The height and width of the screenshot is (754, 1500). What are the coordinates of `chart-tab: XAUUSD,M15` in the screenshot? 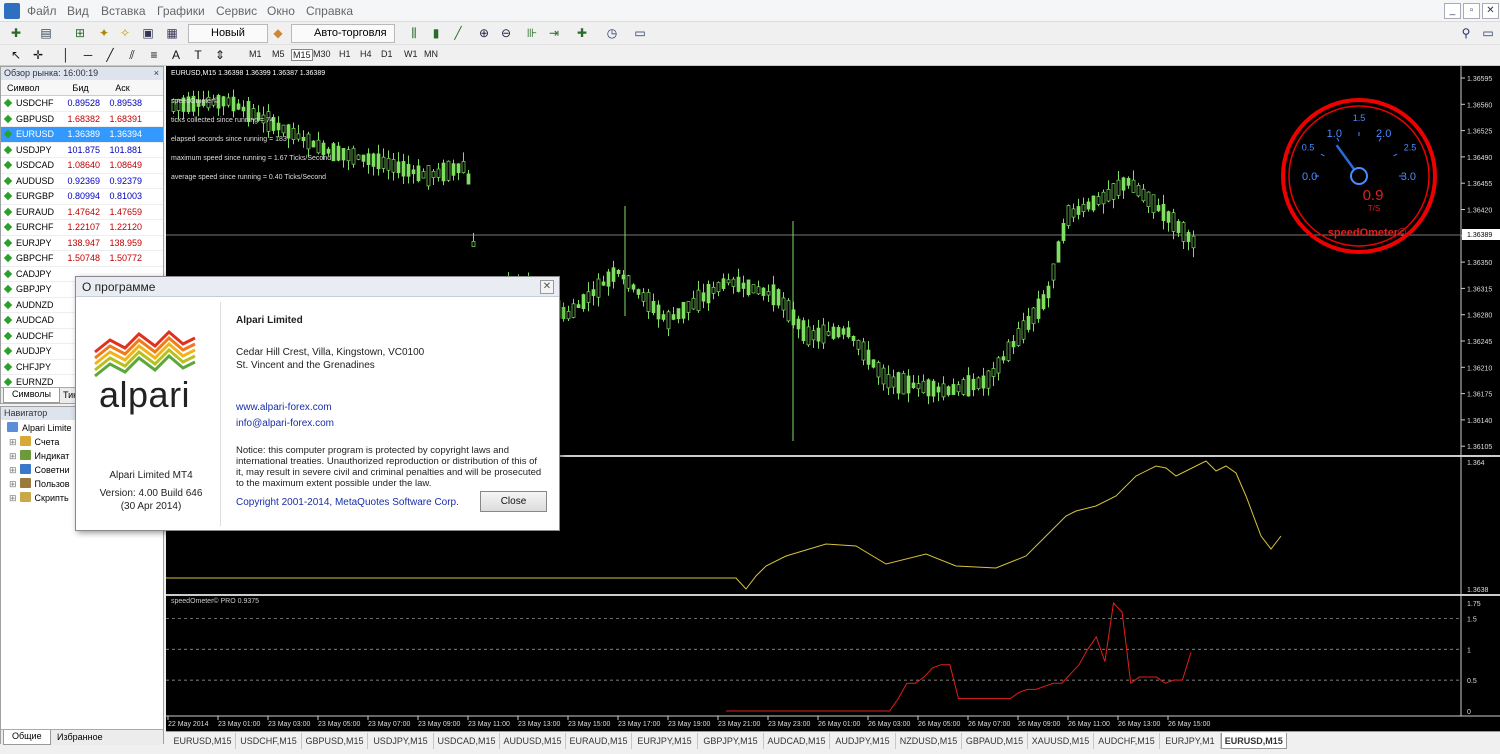 It's located at (1061, 741).